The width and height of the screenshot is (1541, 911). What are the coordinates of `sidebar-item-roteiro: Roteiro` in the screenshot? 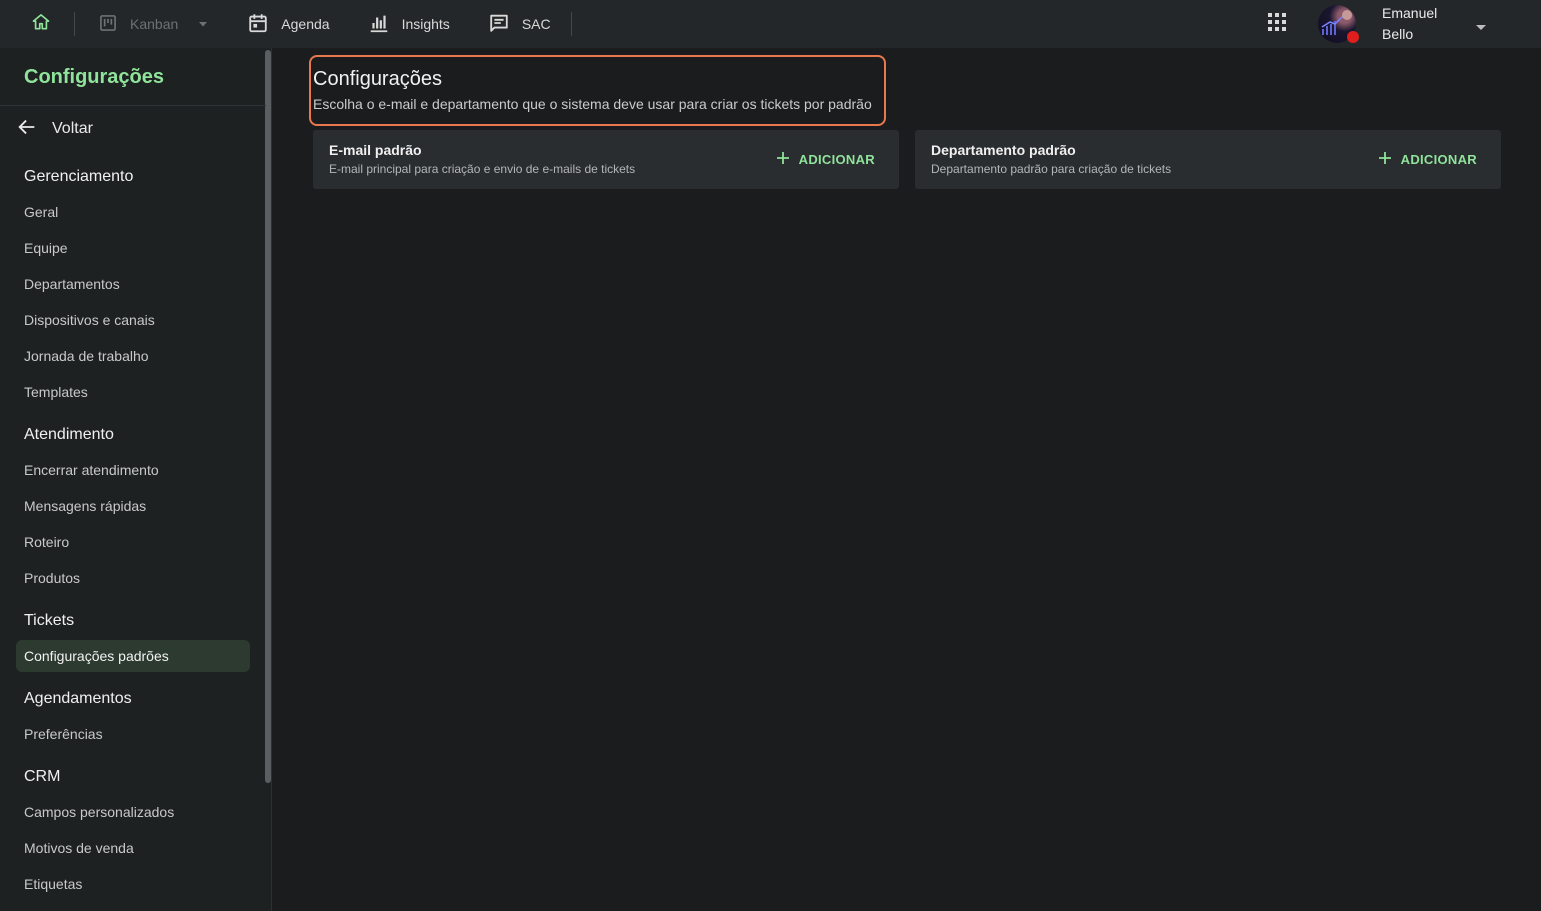 It's located at (133, 542).